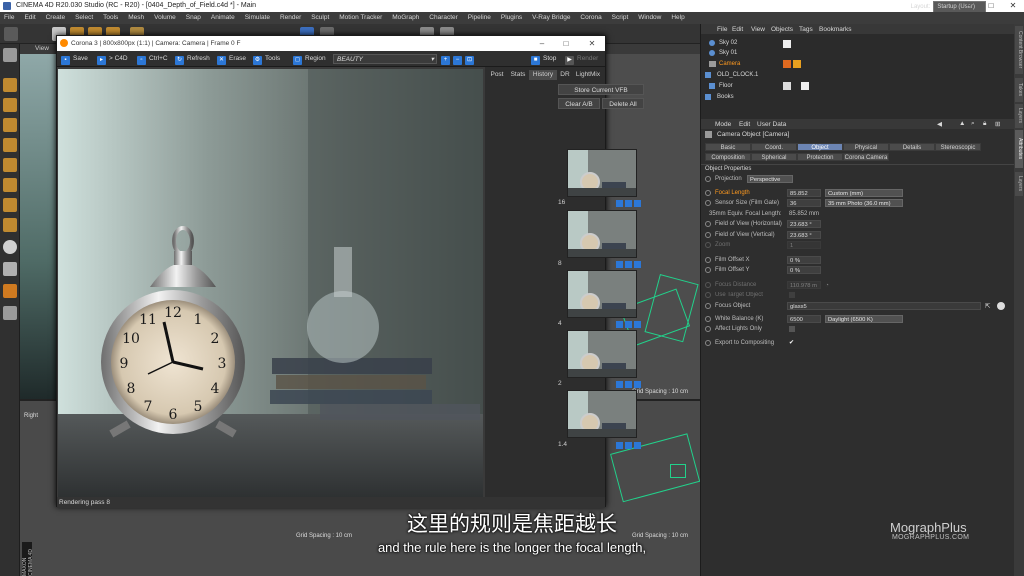 The height and width of the screenshot is (576, 1024). What do you see at coordinates (592, 43) in the screenshot?
I see `corona-close-button: ✕` at bounding box center [592, 43].